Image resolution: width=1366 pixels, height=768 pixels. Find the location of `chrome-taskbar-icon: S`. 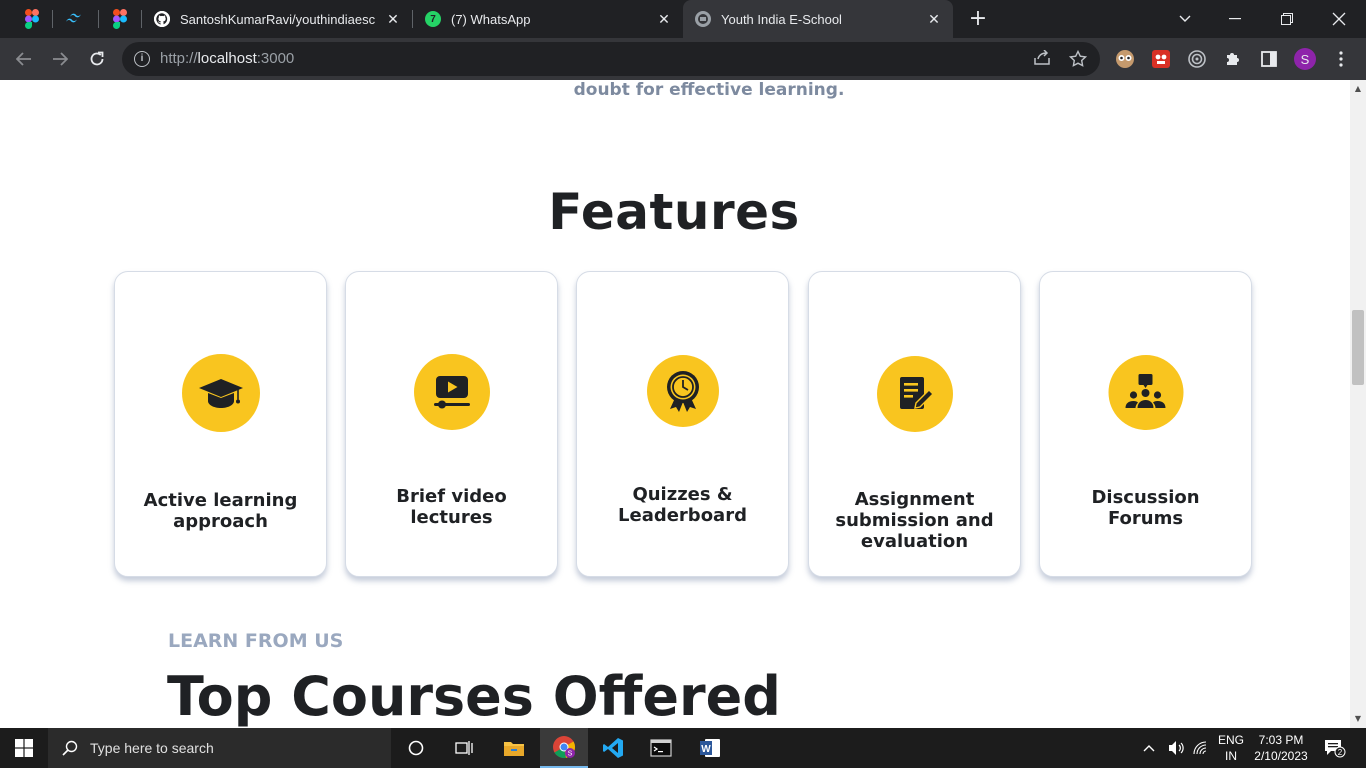

chrome-taskbar-icon: S is located at coordinates (564, 748).